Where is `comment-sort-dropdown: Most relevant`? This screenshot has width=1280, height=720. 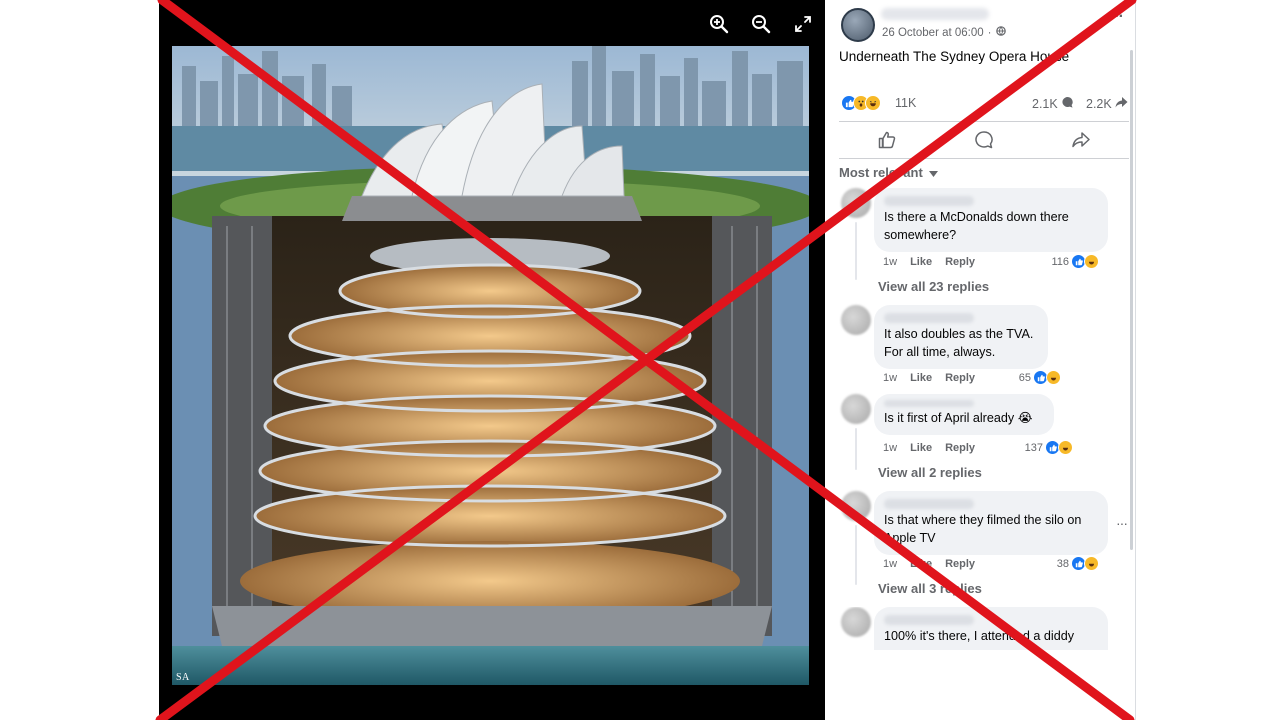
comment-sort-dropdown: Most relevant is located at coordinates (888, 172).